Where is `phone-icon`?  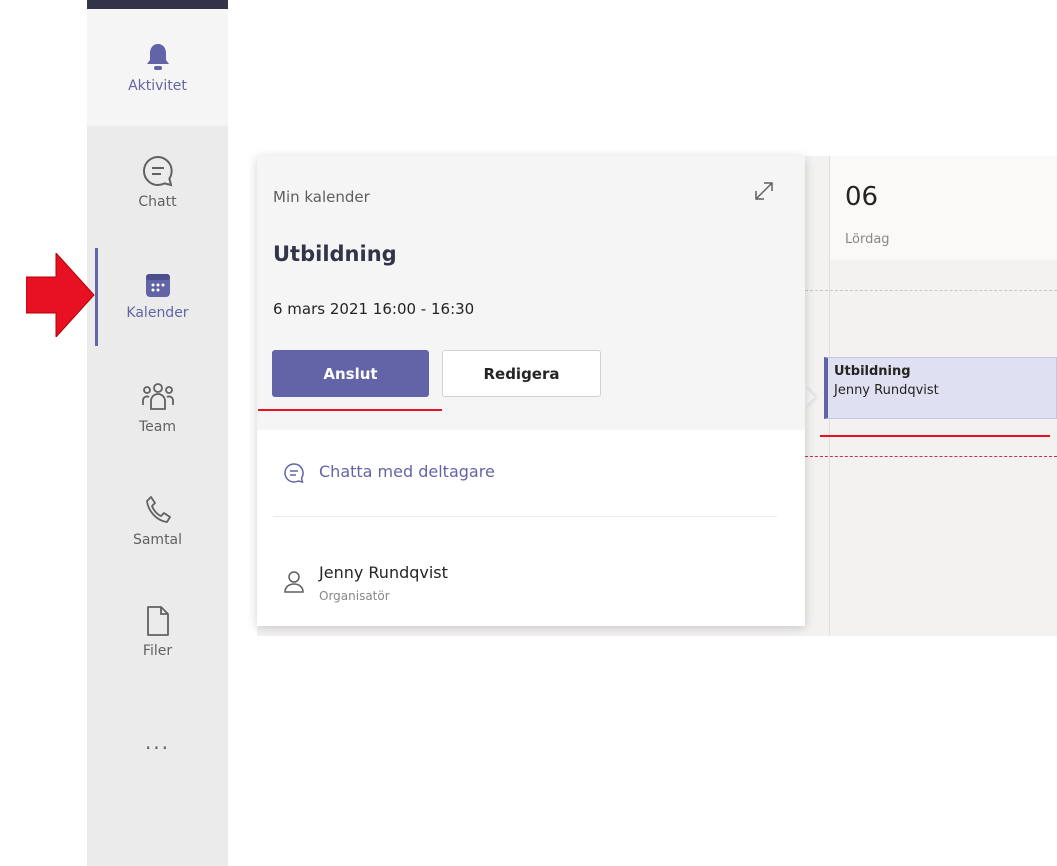
phone-icon is located at coordinates (158, 510).